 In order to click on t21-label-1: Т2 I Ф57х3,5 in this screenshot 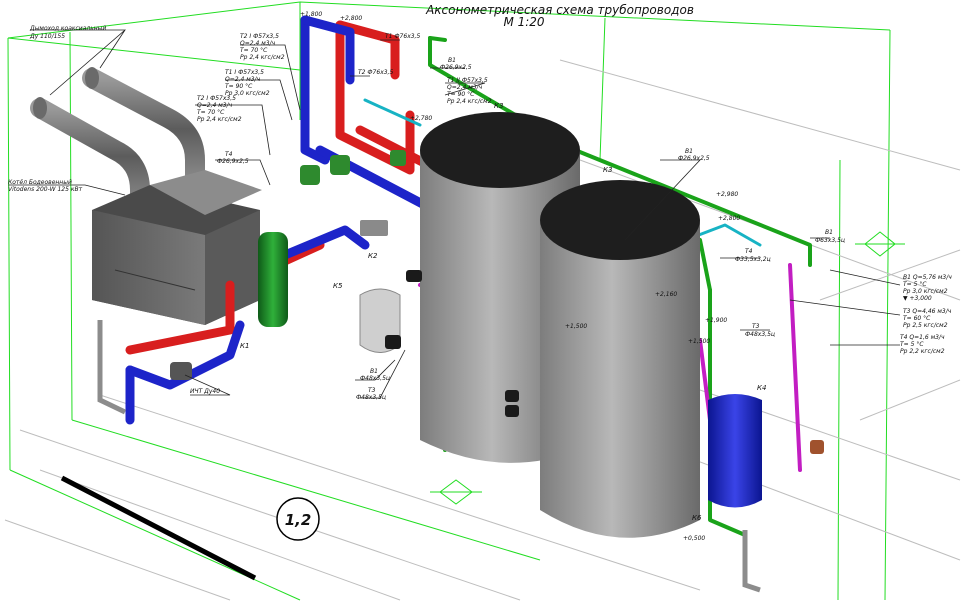, I will do `click(259, 36)`.